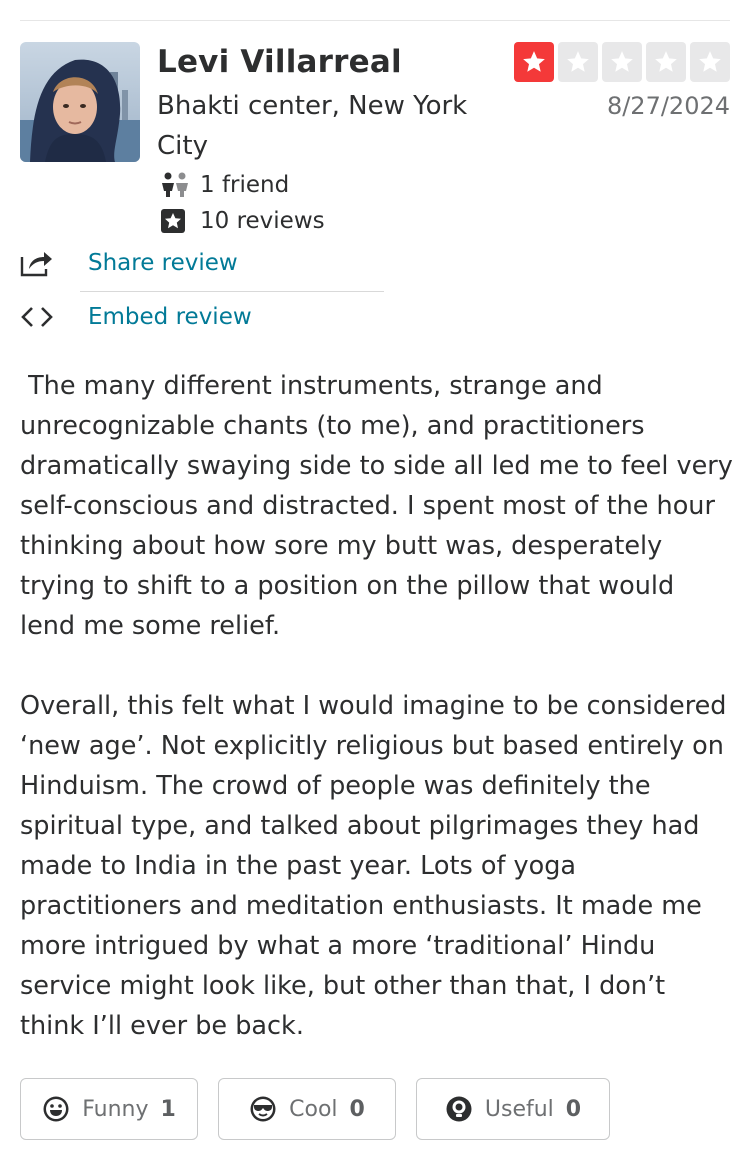 This screenshot has height=1162, width=750. Describe the element at coordinates (175, 185) in the screenshot. I see `friends-icon` at that location.